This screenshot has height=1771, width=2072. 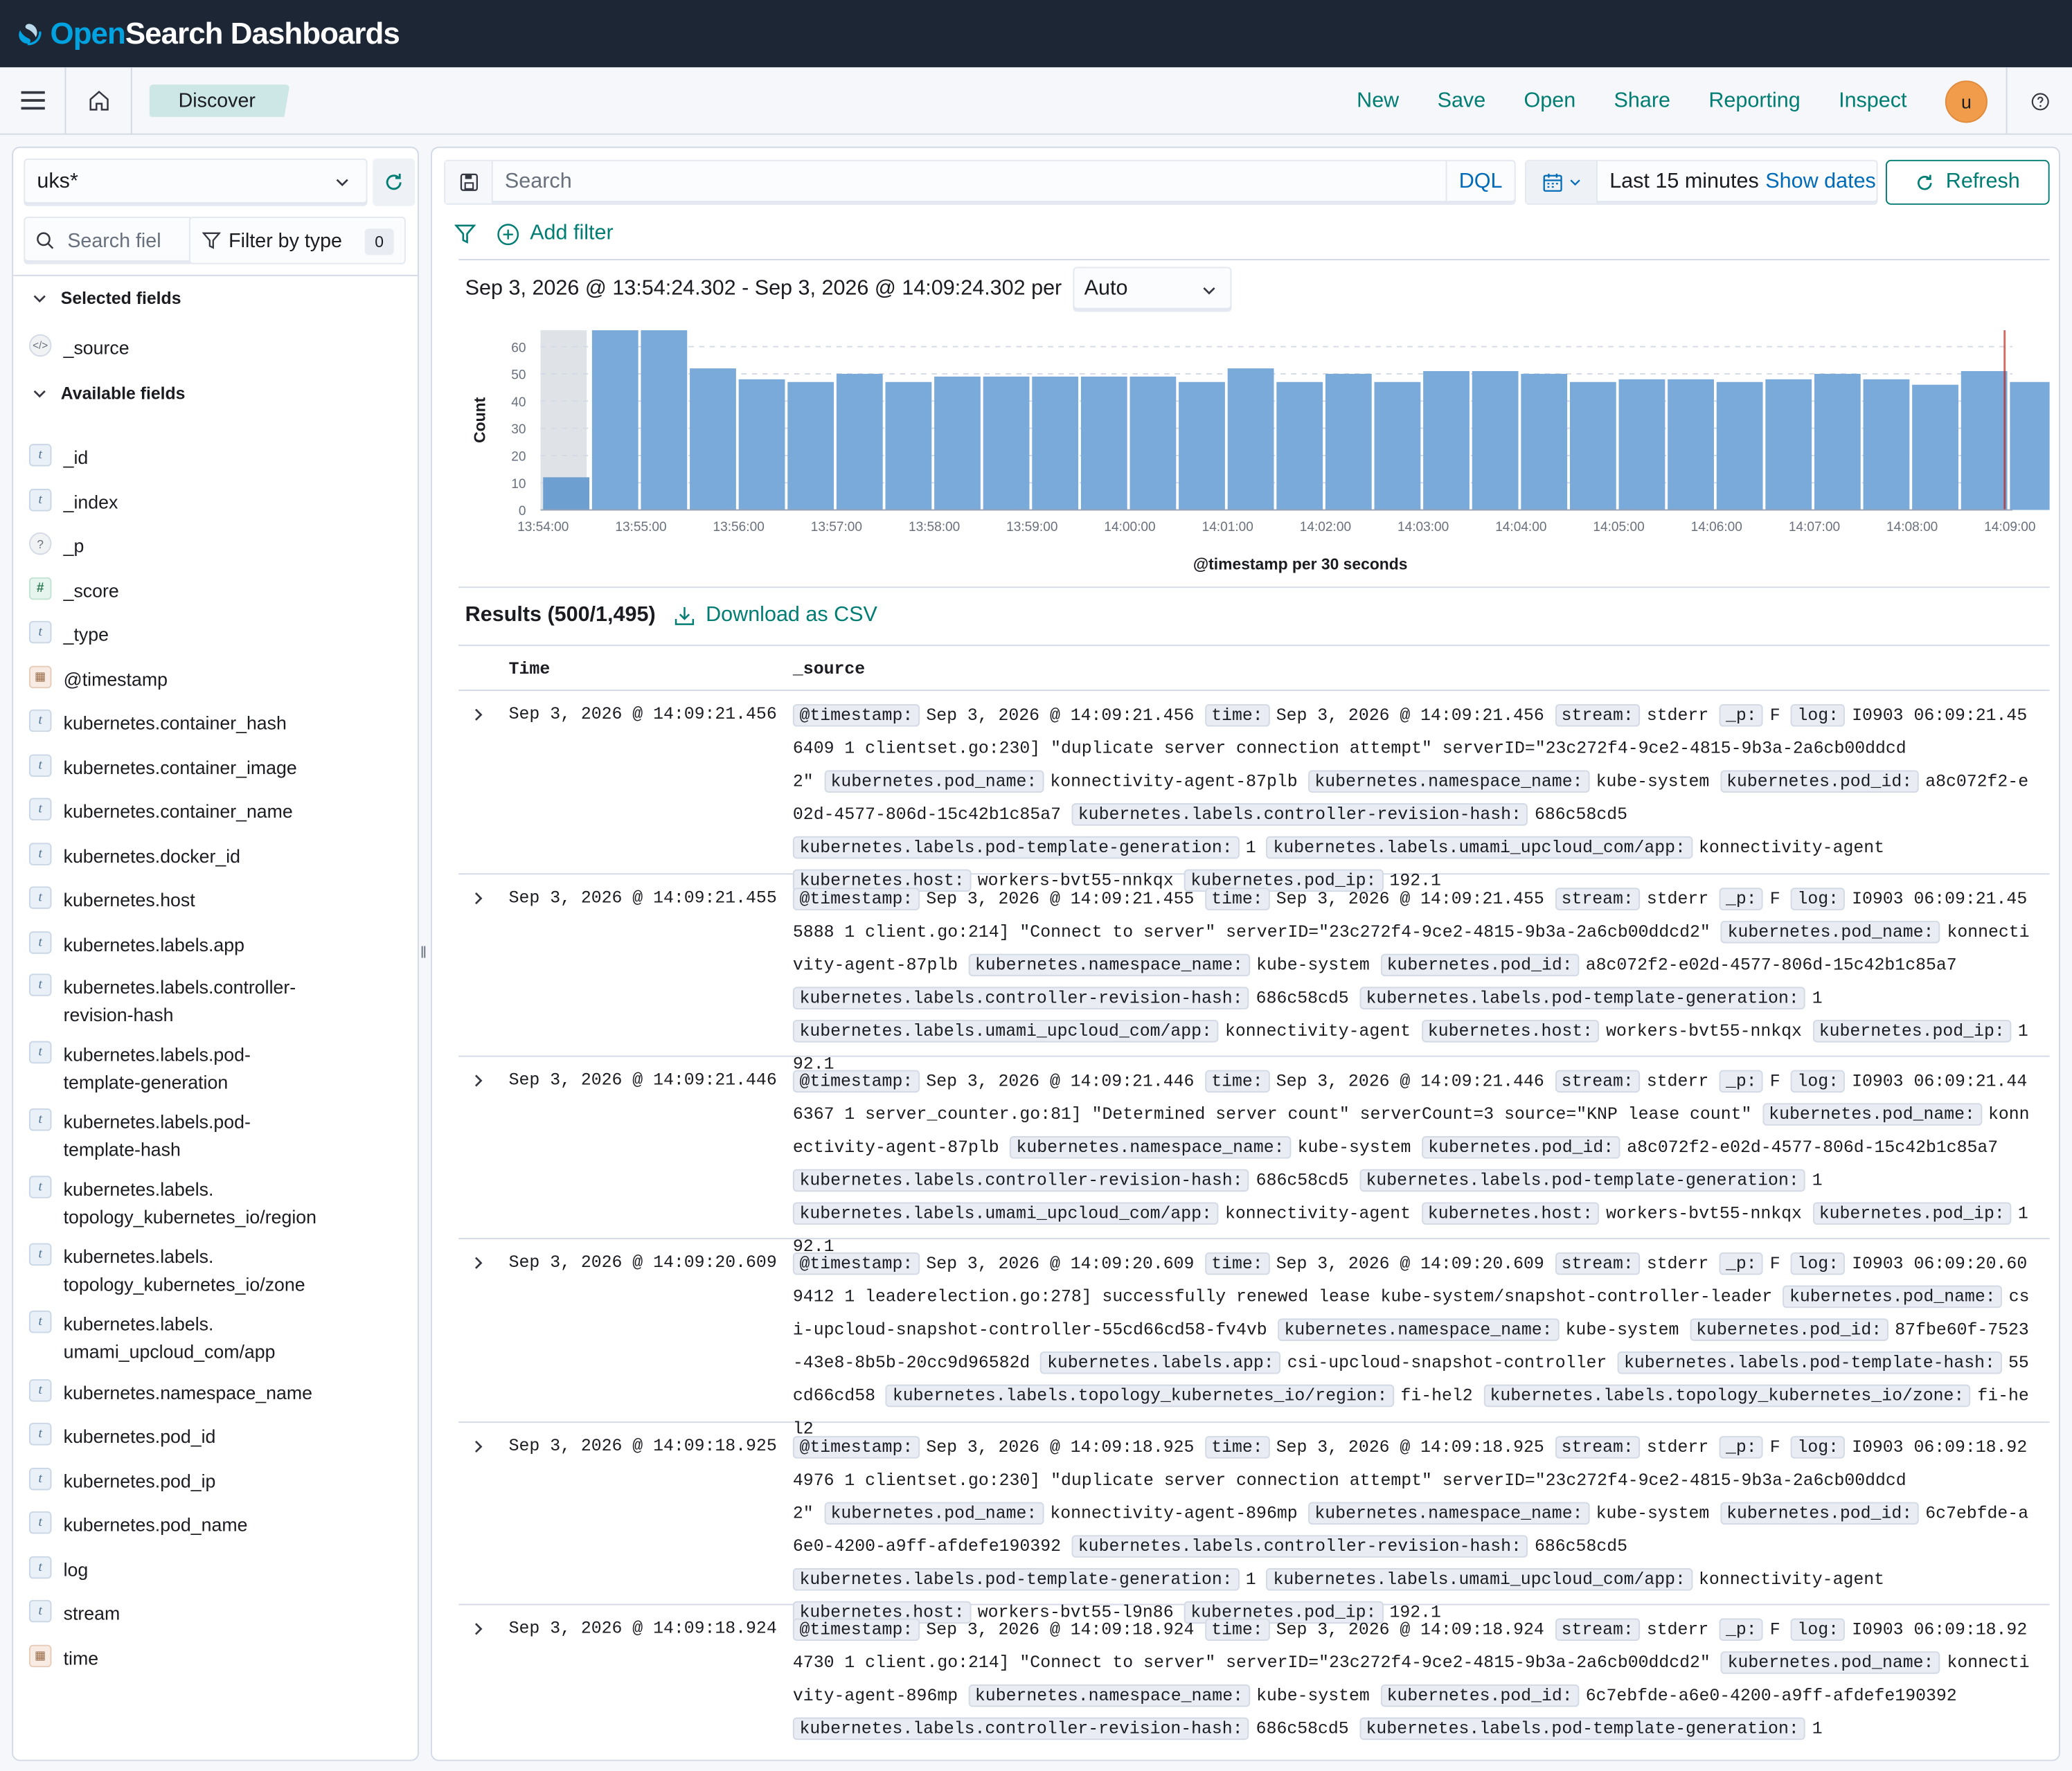 What do you see at coordinates (423, 952) in the screenshot?
I see `resize-handle: ‖` at bounding box center [423, 952].